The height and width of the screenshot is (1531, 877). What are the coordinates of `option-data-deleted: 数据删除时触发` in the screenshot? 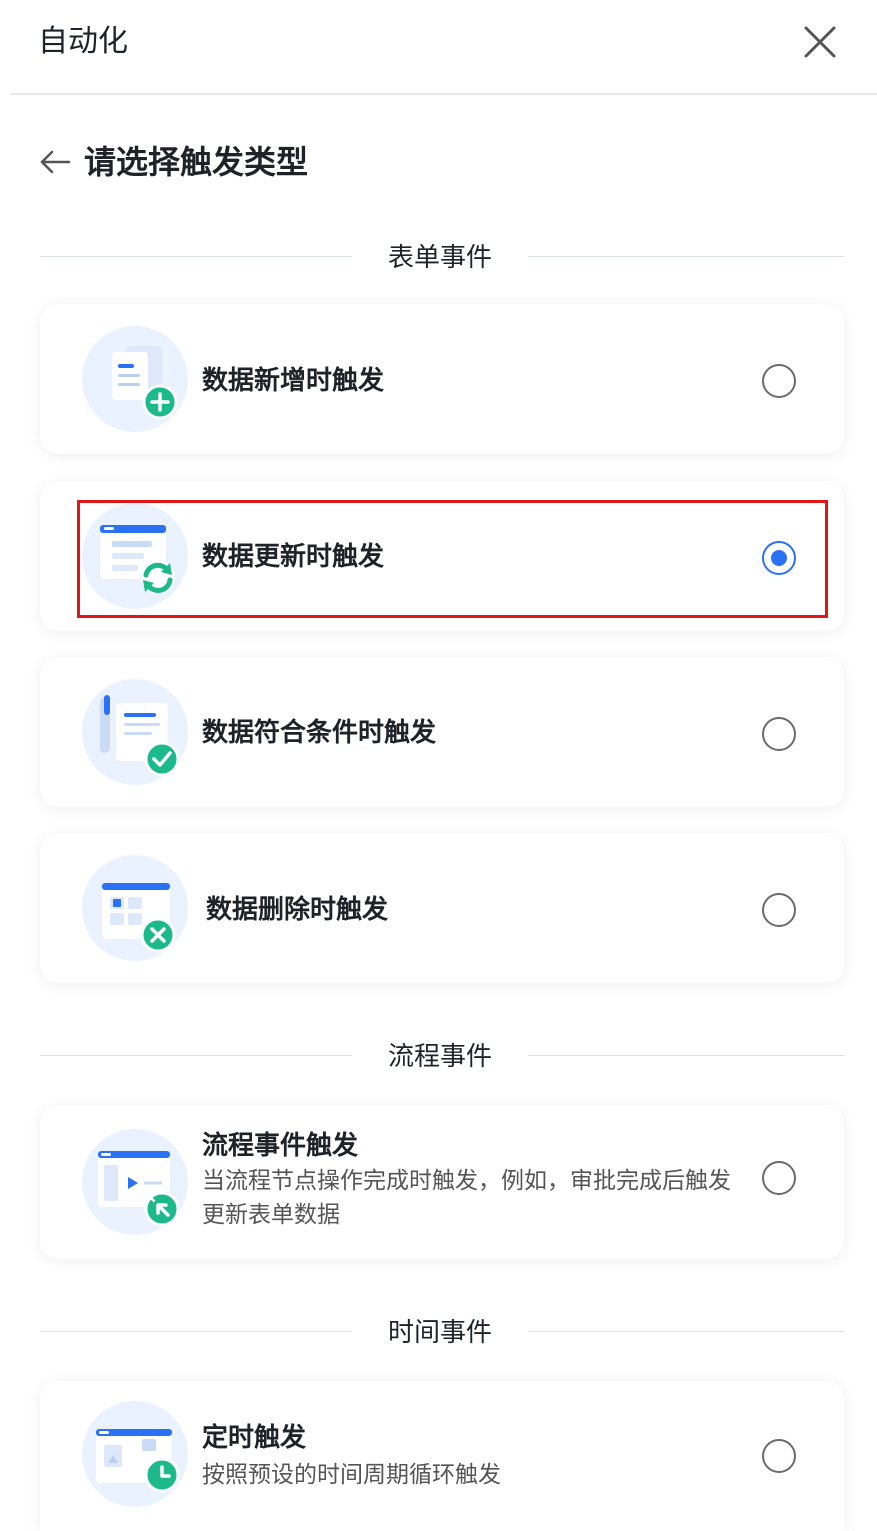 It's located at (442, 908).